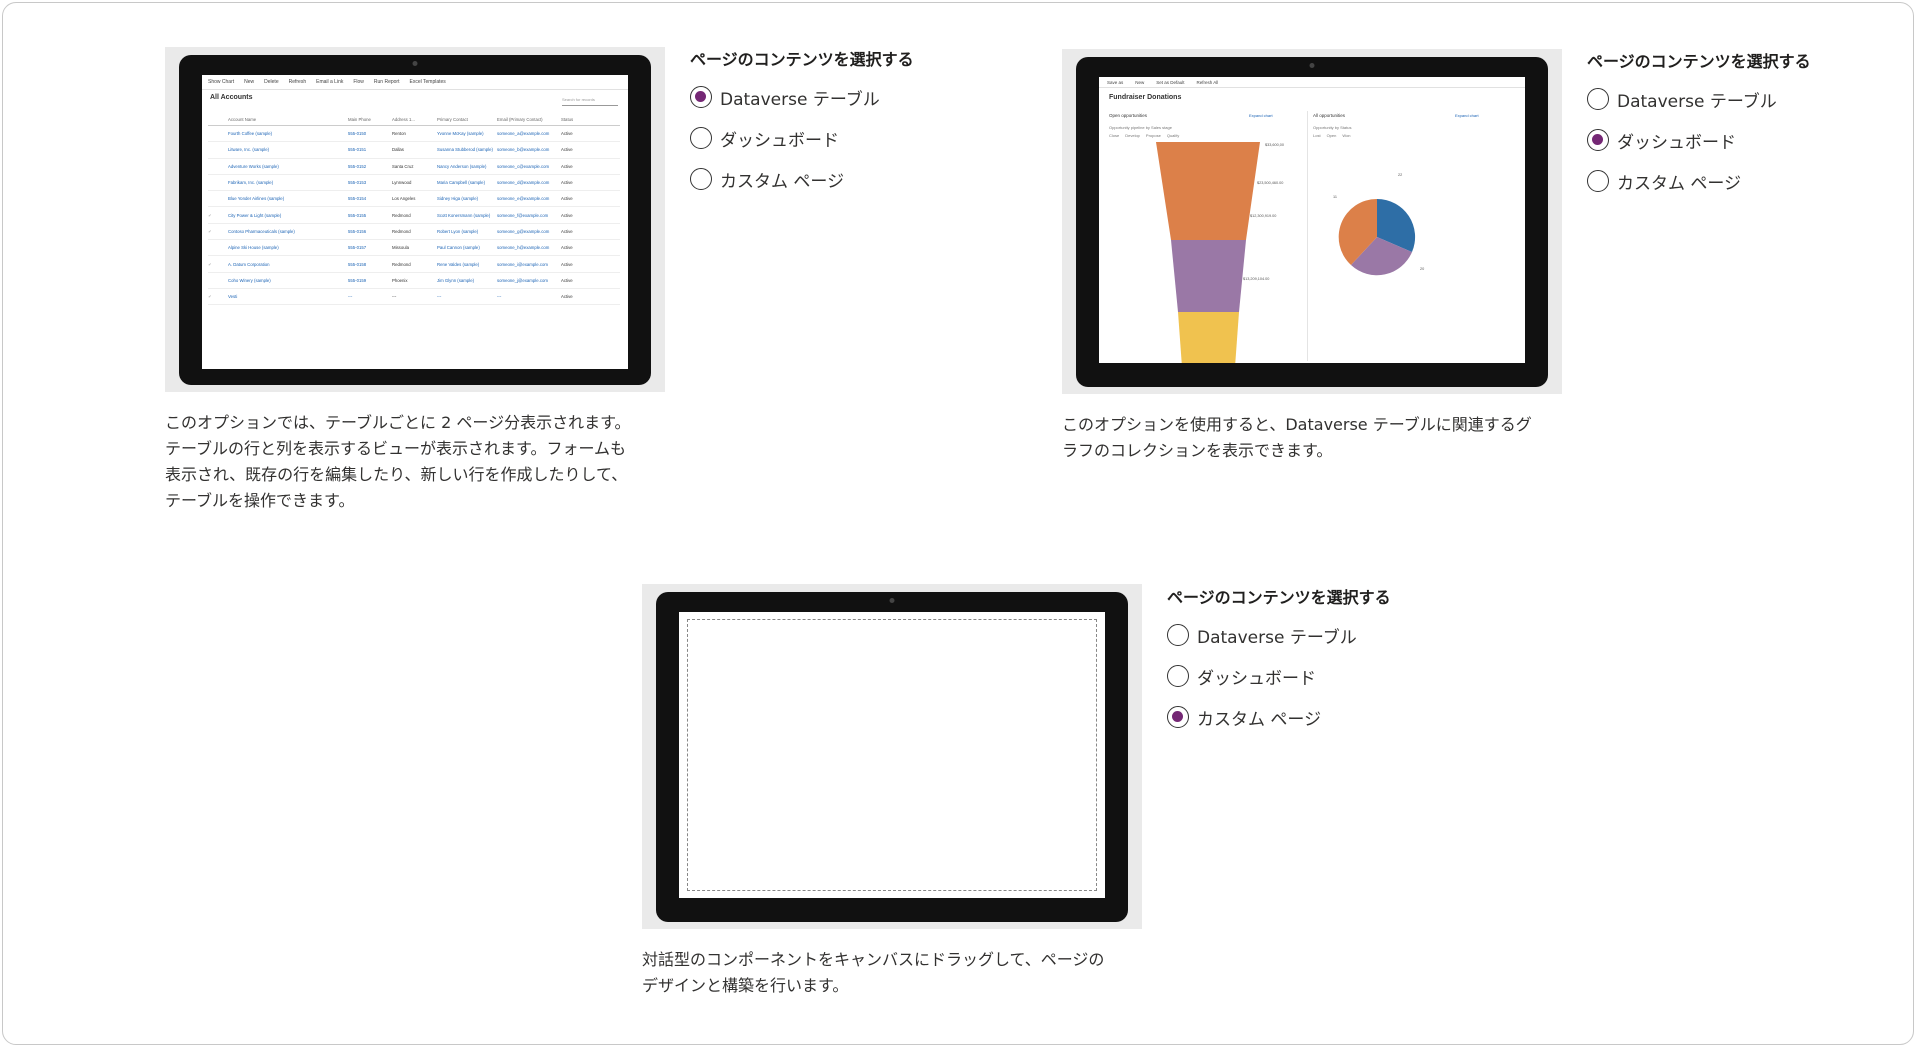  I want to click on legend-item: Lost, so click(1317, 135).